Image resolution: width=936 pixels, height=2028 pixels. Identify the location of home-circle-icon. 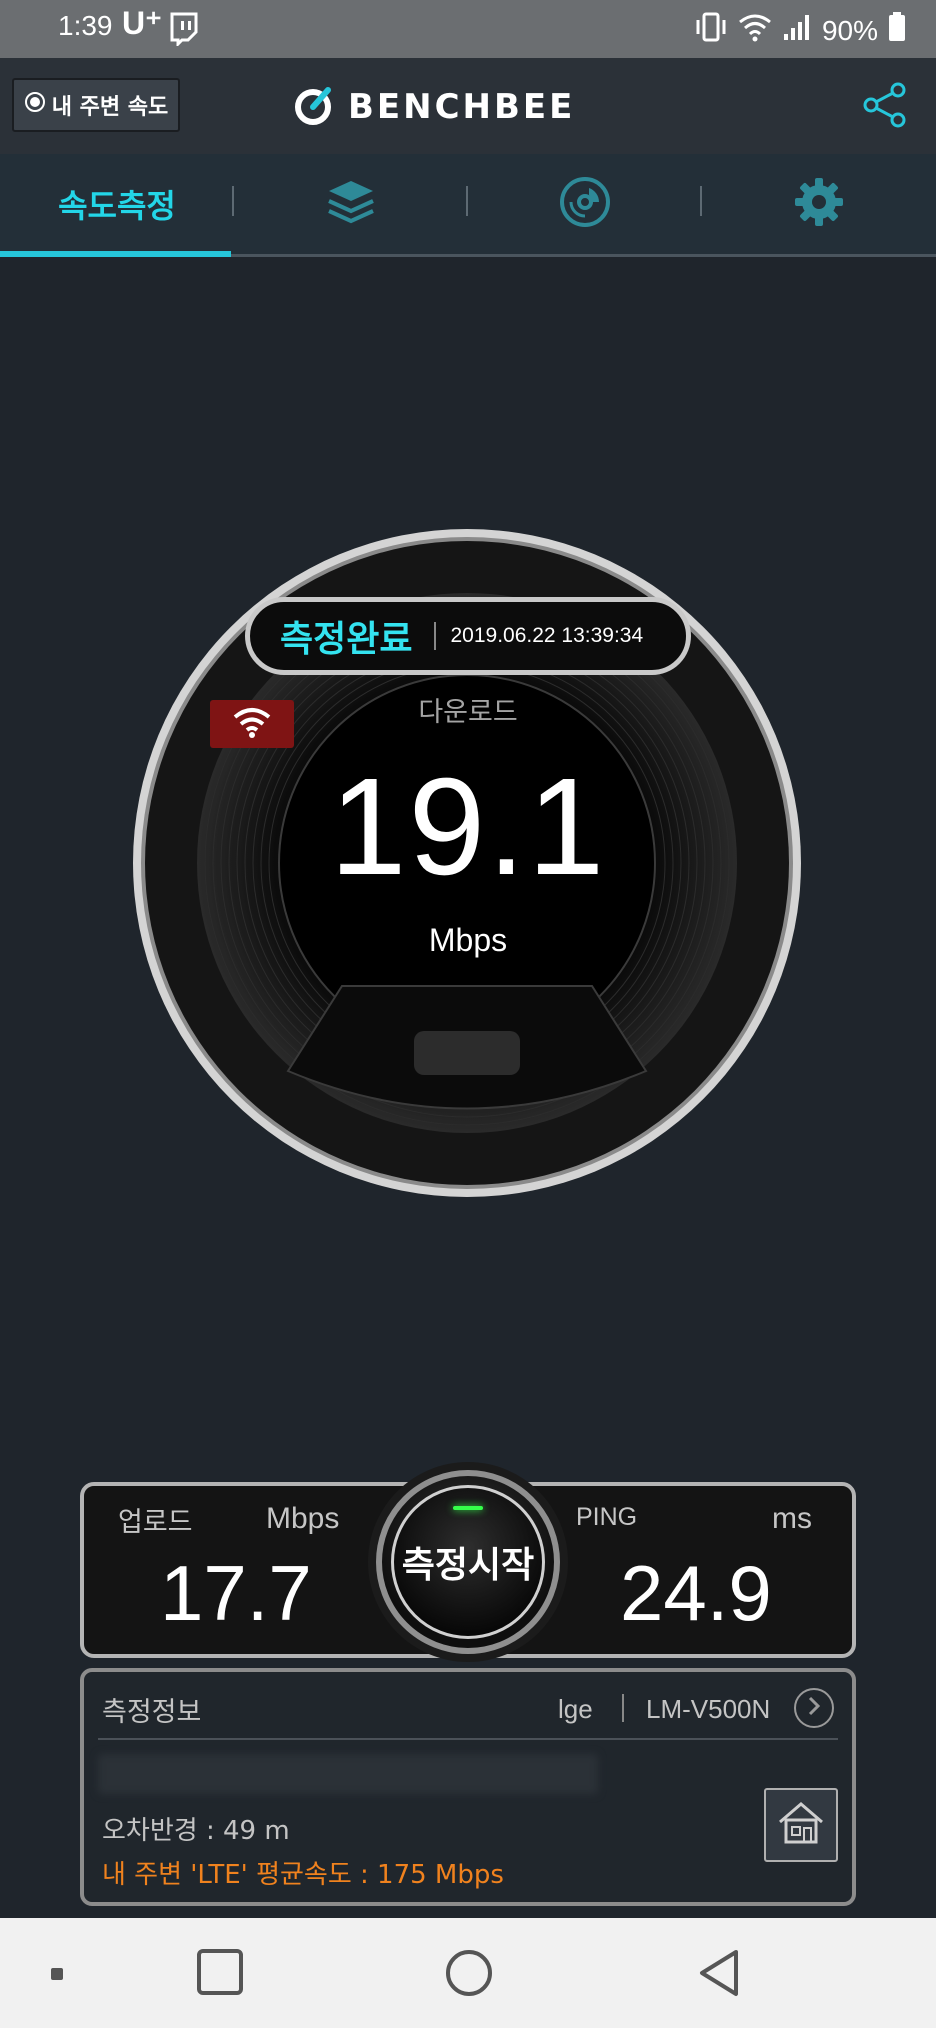
(469, 1975).